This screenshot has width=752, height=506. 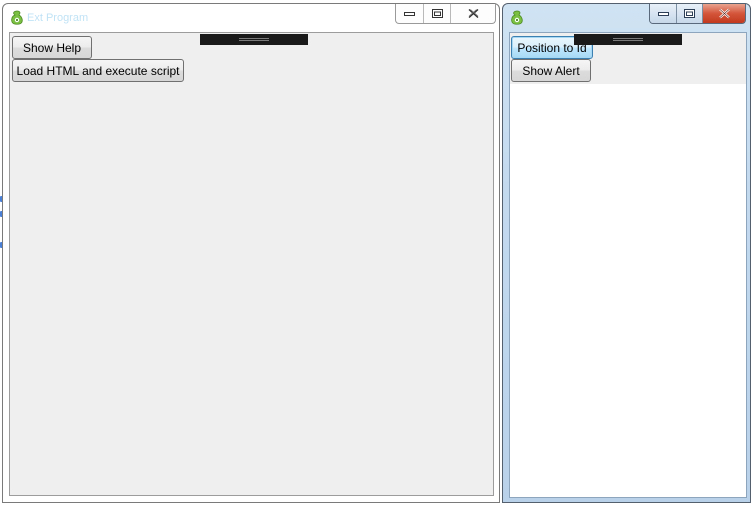 I want to click on show-alert-button: Show Alert, so click(x=551, y=70).